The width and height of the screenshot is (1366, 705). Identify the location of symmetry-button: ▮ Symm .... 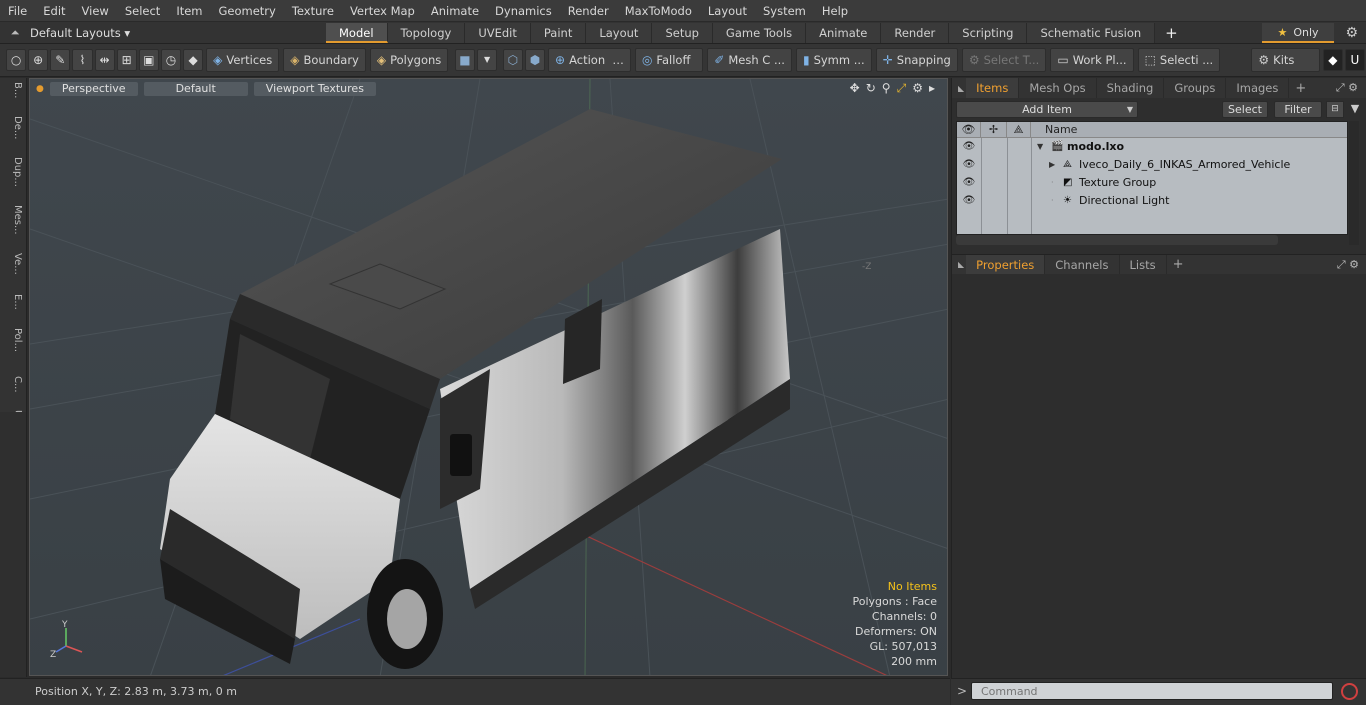
(833, 60).